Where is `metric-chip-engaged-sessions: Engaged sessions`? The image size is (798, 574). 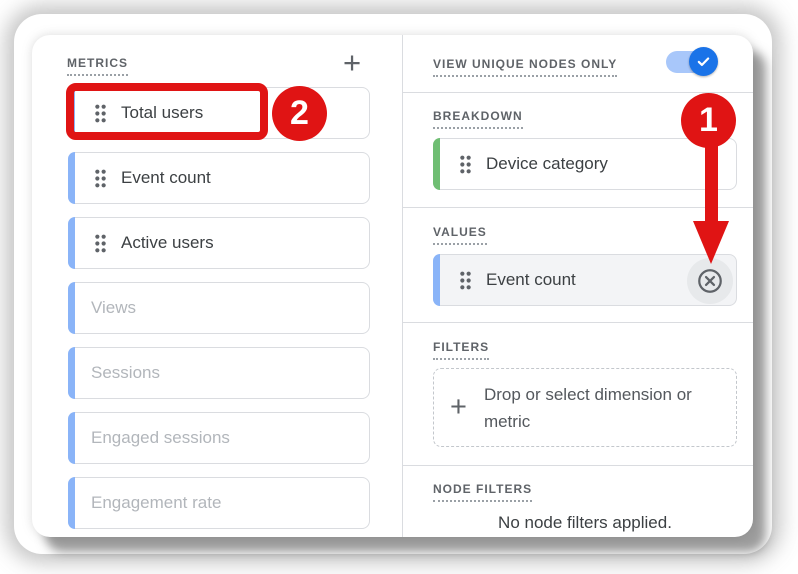 metric-chip-engaged-sessions: Engaged sessions is located at coordinates (219, 438).